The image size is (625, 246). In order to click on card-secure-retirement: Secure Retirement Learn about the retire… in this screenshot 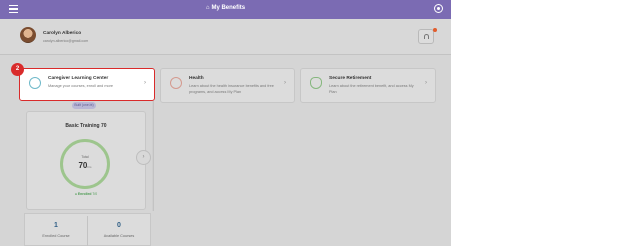, I will do `click(368, 85)`.